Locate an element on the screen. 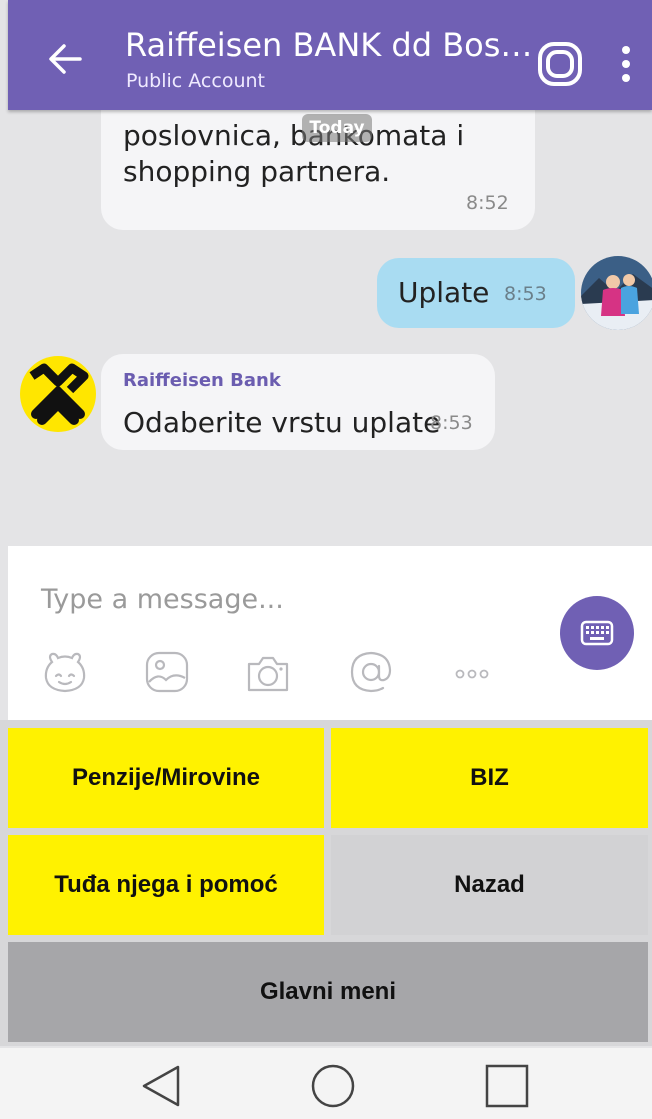 This screenshot has width=652, height=1119. recents-nav-icon is located at coordinates (507, 1086).